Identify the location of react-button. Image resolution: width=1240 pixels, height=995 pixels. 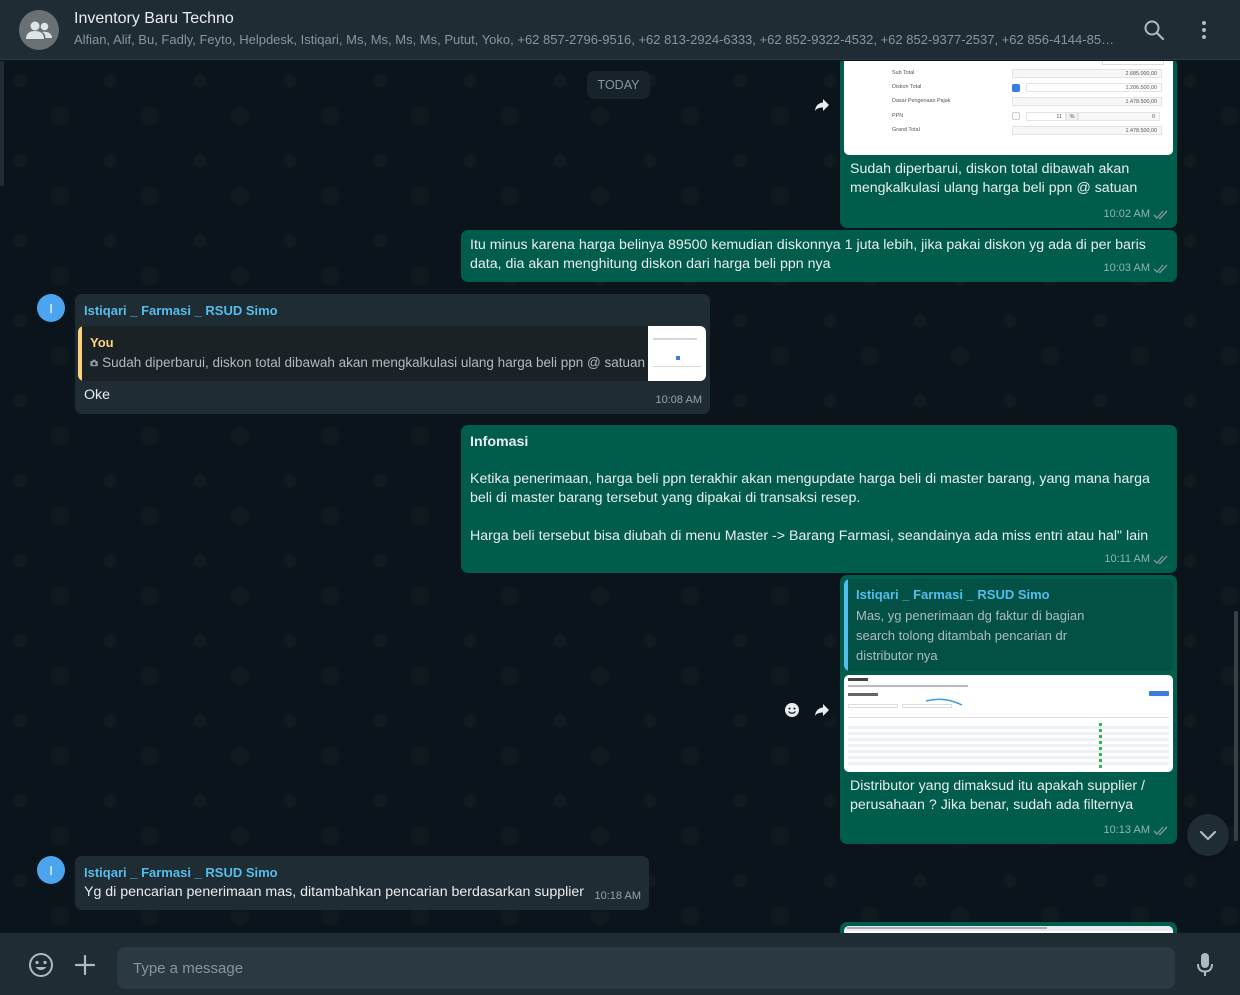
(792, 710).